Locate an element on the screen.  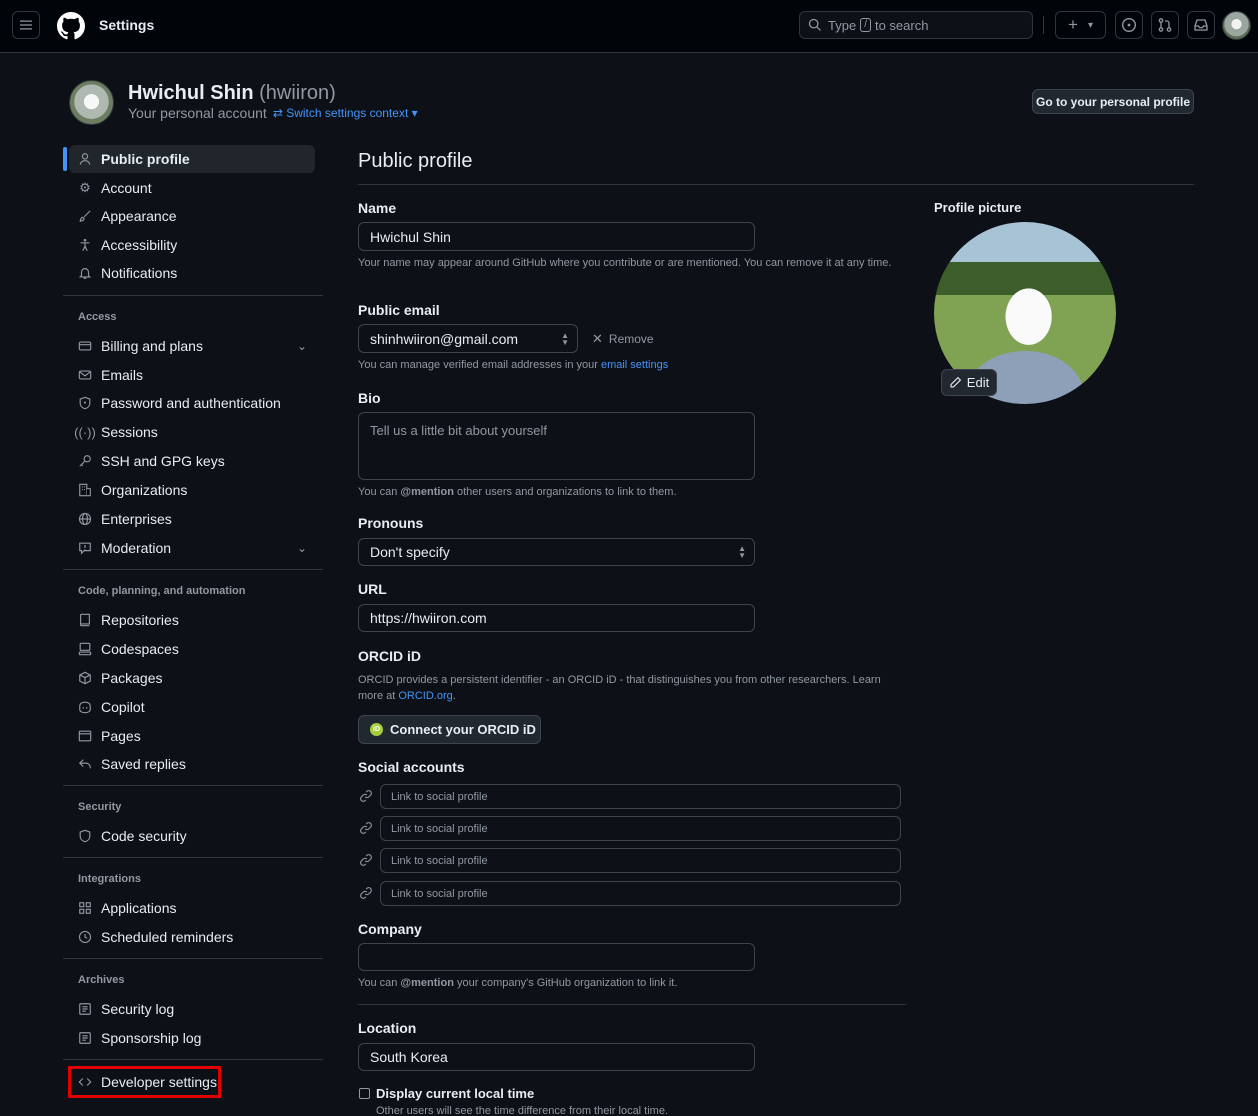
edit-profile-picture-button: Edit is located at coordinates (969, 382).